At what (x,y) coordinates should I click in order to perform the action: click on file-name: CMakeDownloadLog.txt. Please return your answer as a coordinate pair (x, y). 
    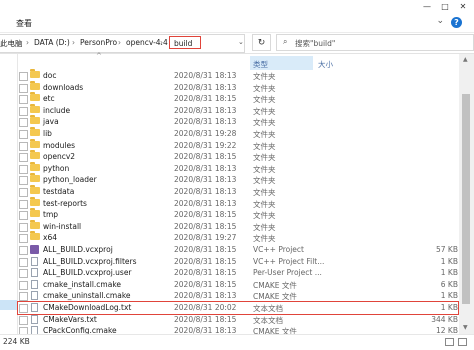
    Looking at the image, I should click on (87, 307).